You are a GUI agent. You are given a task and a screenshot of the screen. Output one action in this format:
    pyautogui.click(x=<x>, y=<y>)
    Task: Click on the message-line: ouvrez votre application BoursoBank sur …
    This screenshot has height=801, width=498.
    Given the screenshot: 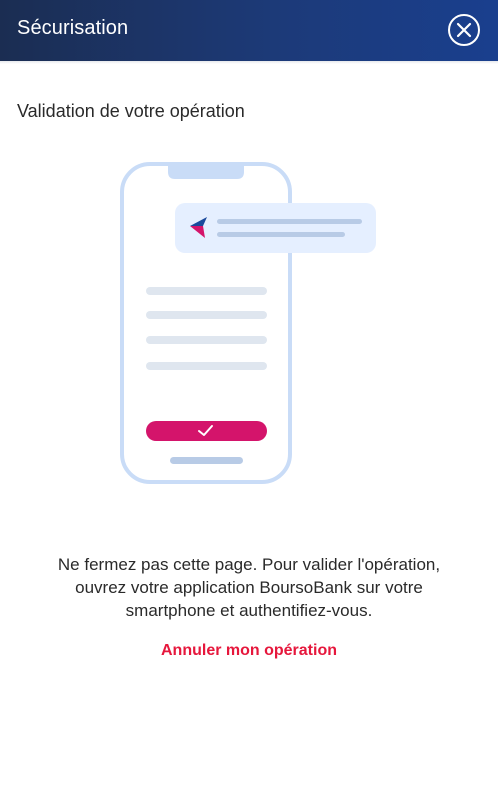 What is the action you would take?
    pyautogui.click(x=249, y=587)
    